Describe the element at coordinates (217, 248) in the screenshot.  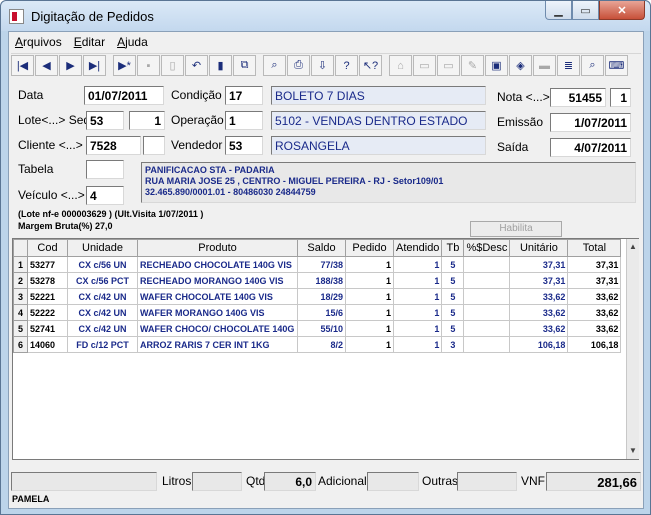
I see `column-header: Produto` at that location.